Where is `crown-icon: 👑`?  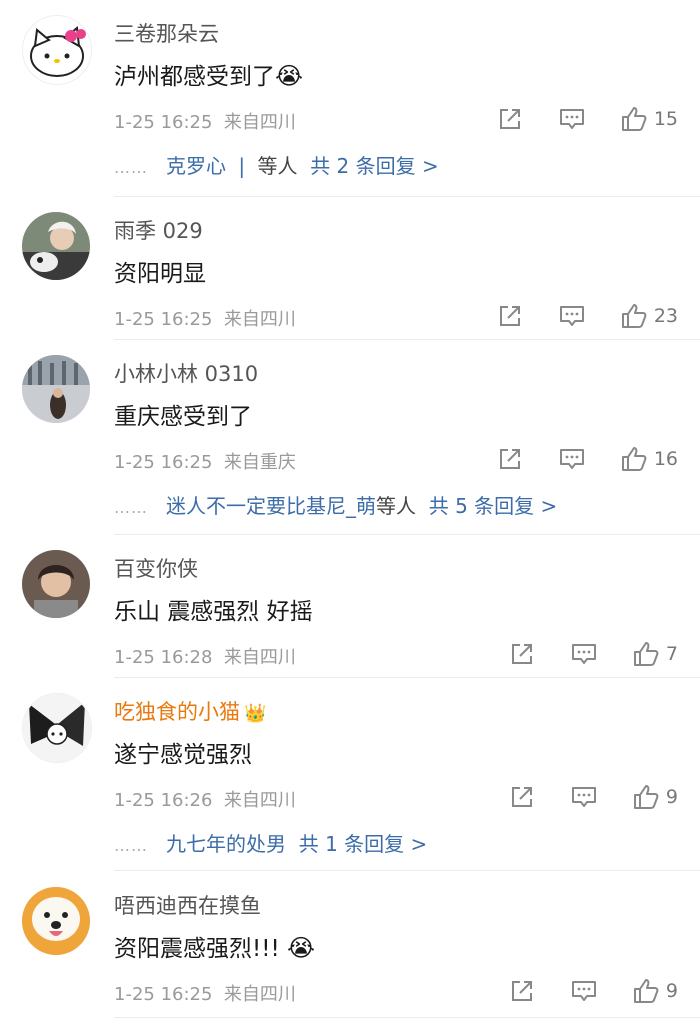 crown-icon: 👑 is located at coordinates (255, 713).